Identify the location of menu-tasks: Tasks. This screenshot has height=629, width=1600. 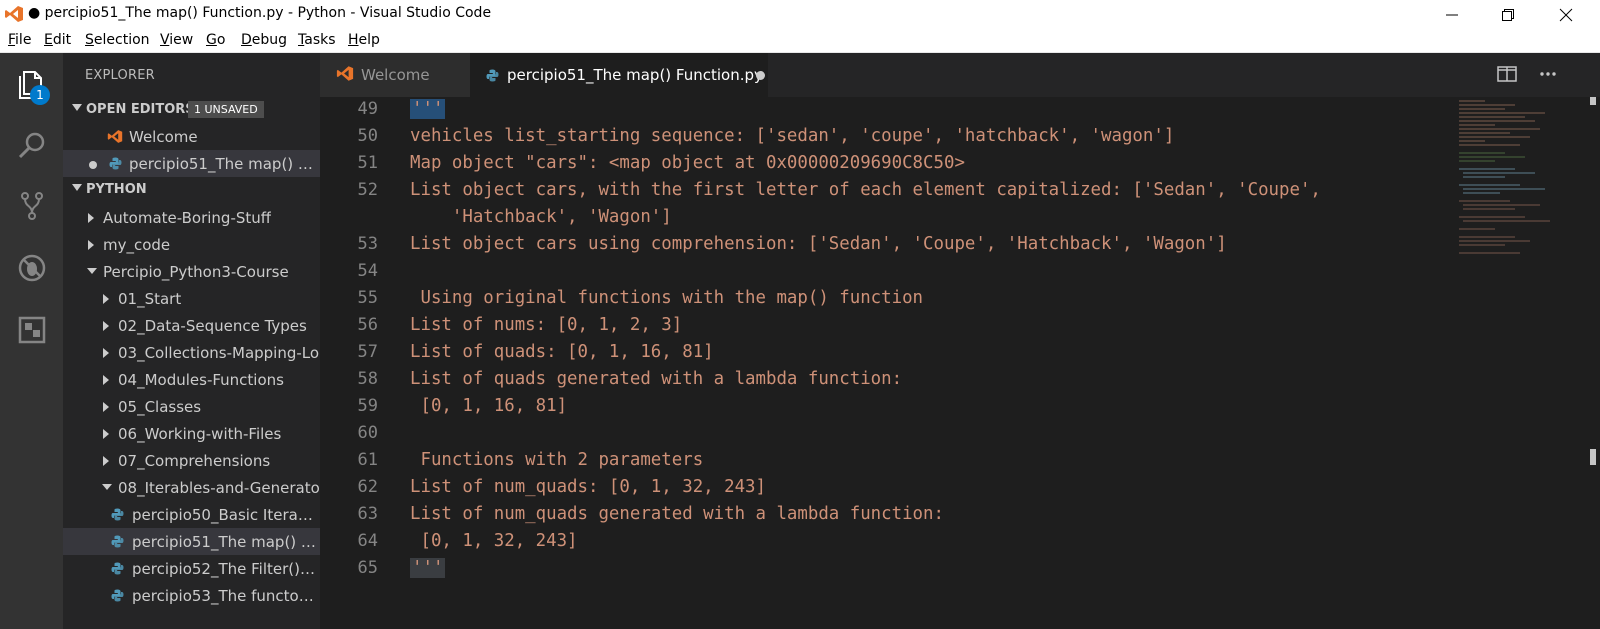
(317, 40).